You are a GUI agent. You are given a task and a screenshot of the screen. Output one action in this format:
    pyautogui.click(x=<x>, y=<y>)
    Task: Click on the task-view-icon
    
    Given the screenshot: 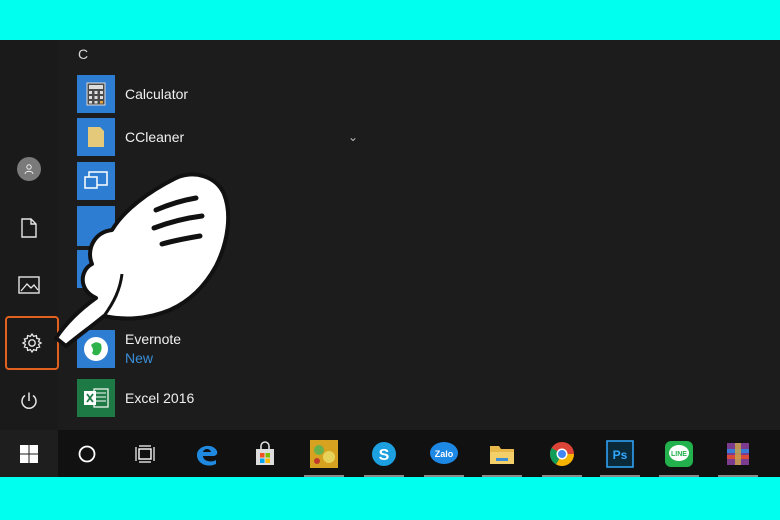 What is the action you would take?
    pyautogui.click(x=145, y=453)
    